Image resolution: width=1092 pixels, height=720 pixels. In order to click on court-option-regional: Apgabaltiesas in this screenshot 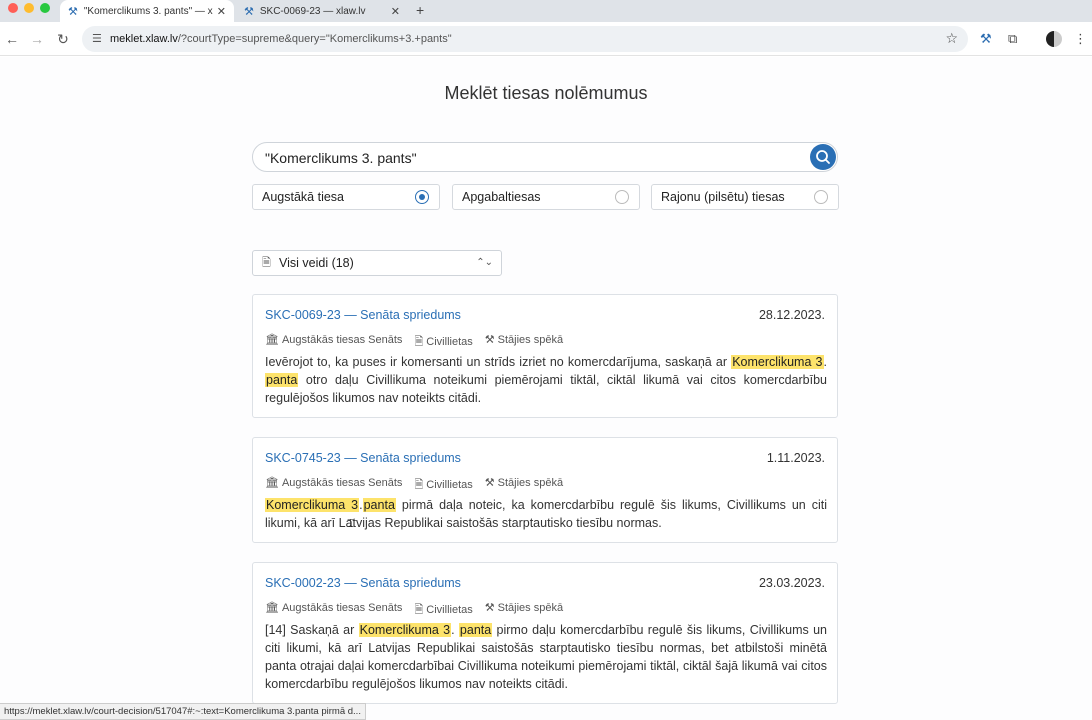, I will do `click(546, 197)`.